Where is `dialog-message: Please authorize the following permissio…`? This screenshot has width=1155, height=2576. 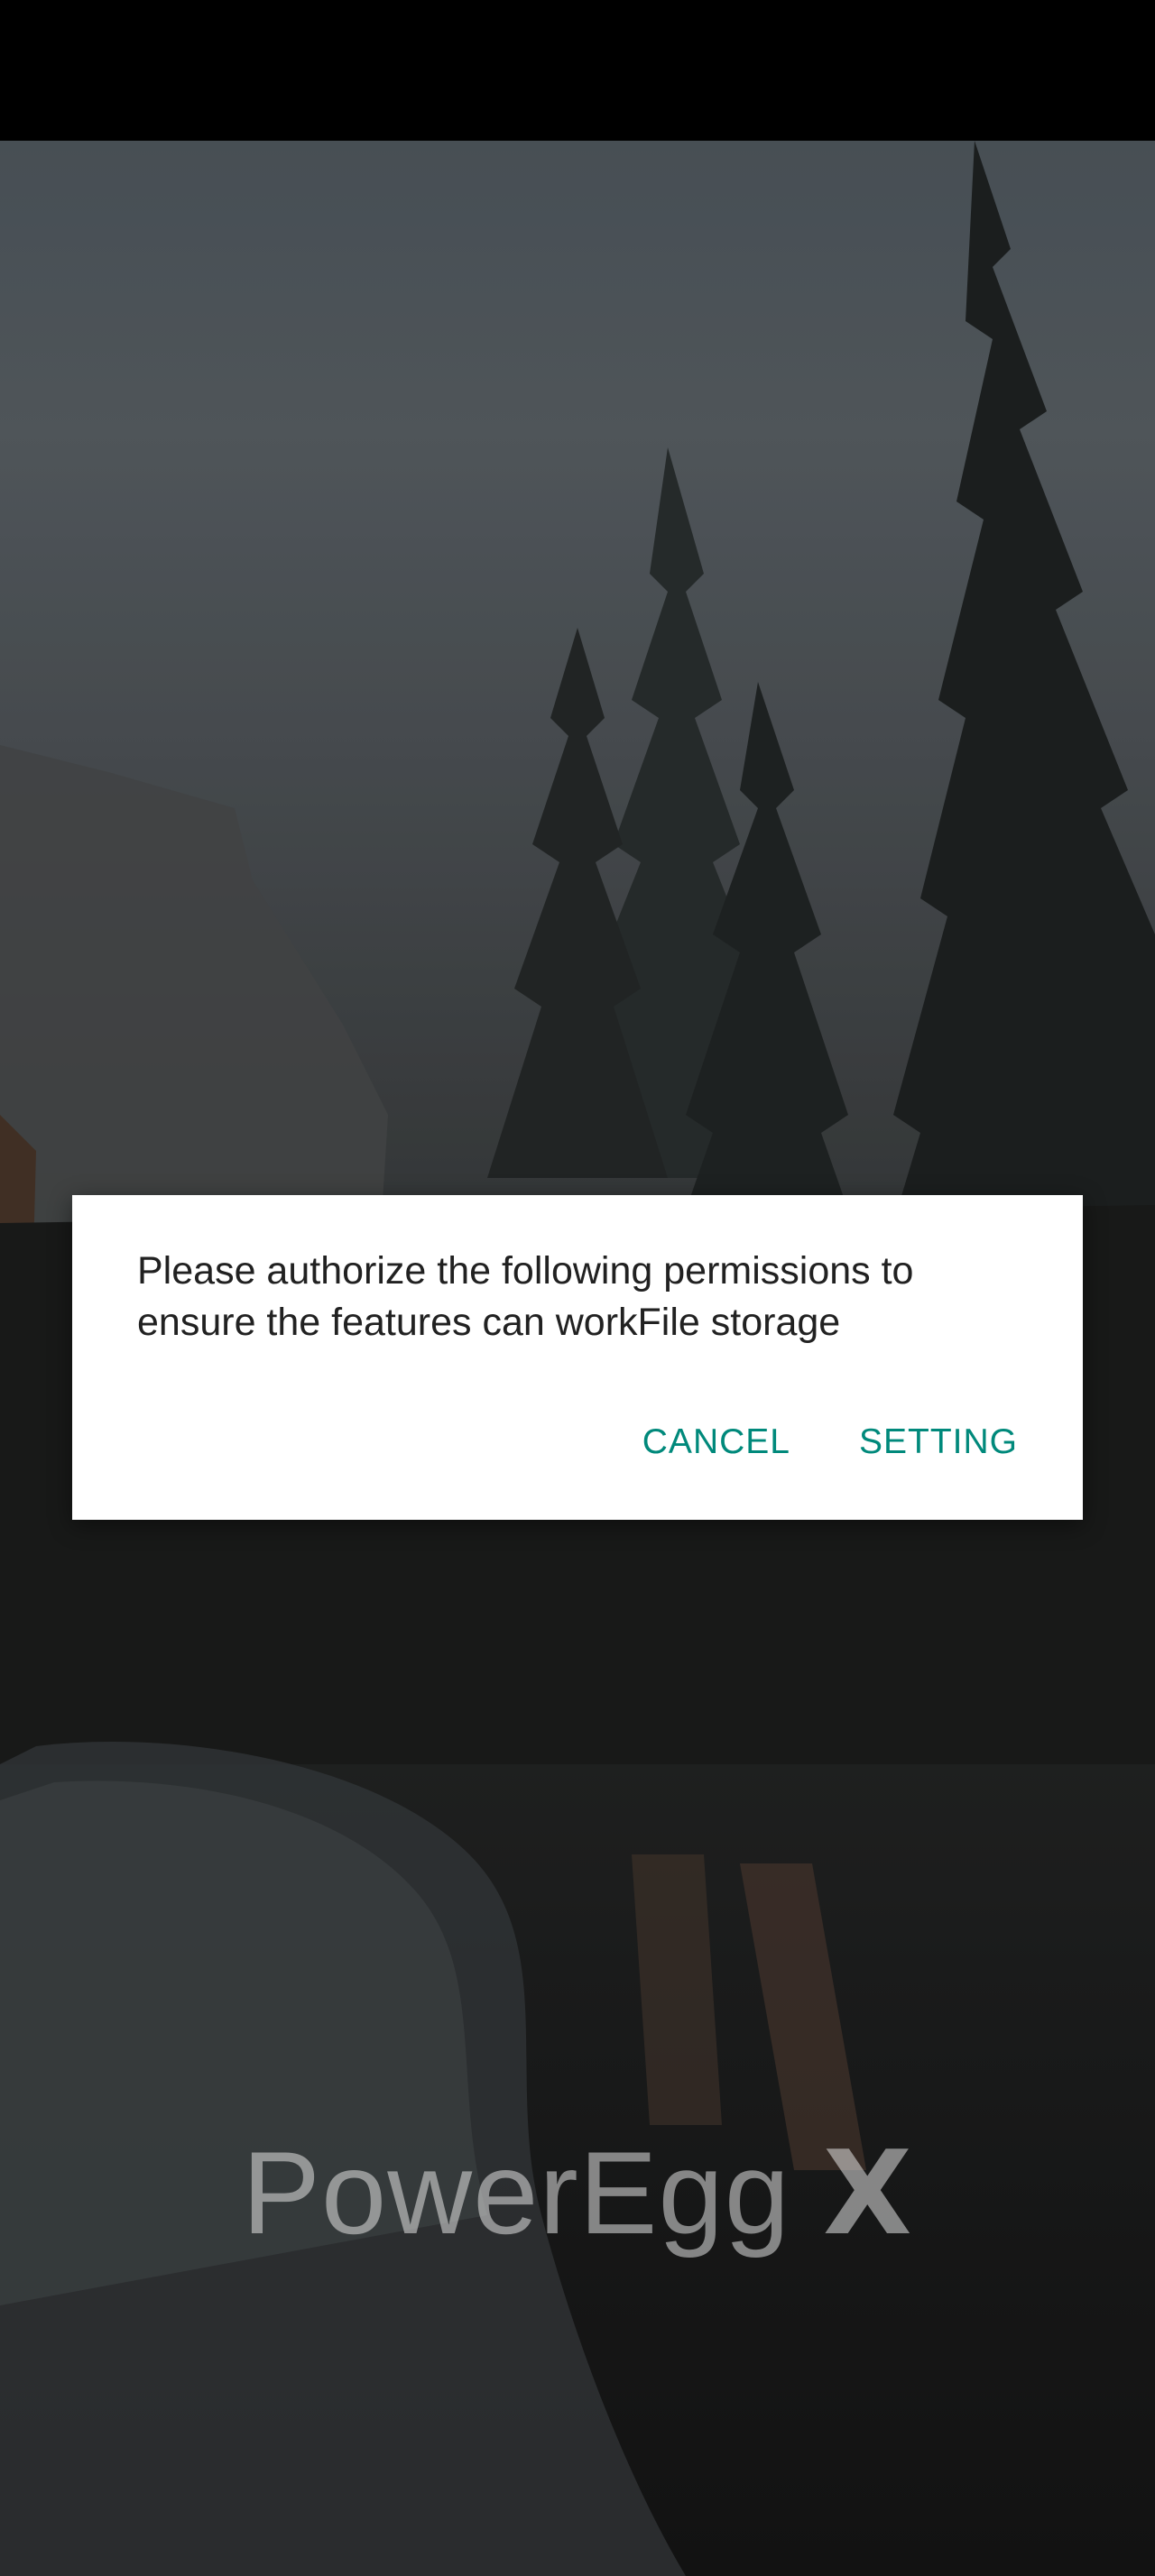 dialog-message: Please authorize the following permissio… is located at coordinates (525, 1296).